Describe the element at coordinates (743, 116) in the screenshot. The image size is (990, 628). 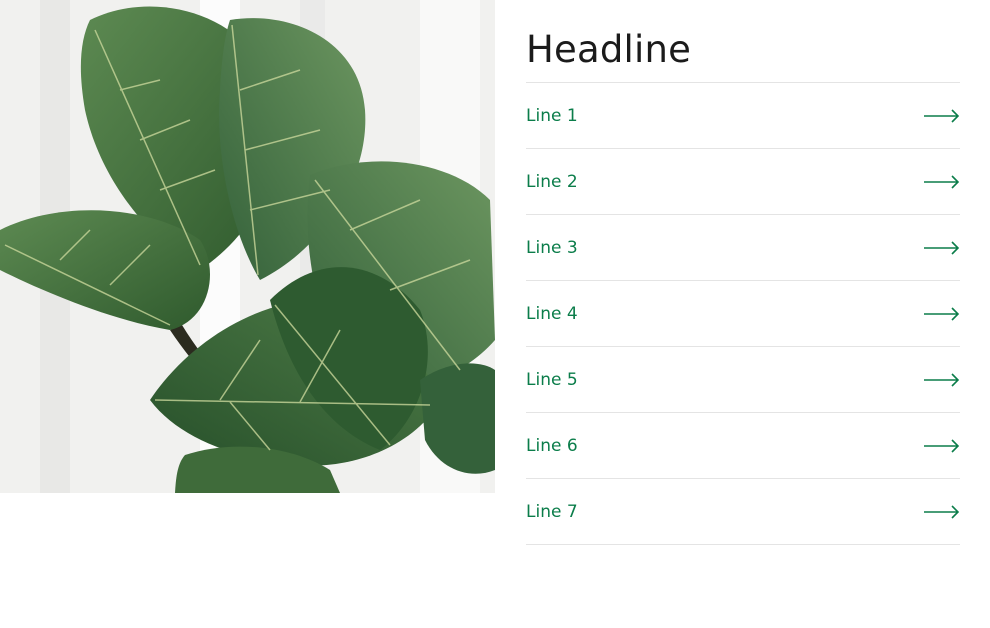
I see `list-item-line-1: Line 1` at that location.